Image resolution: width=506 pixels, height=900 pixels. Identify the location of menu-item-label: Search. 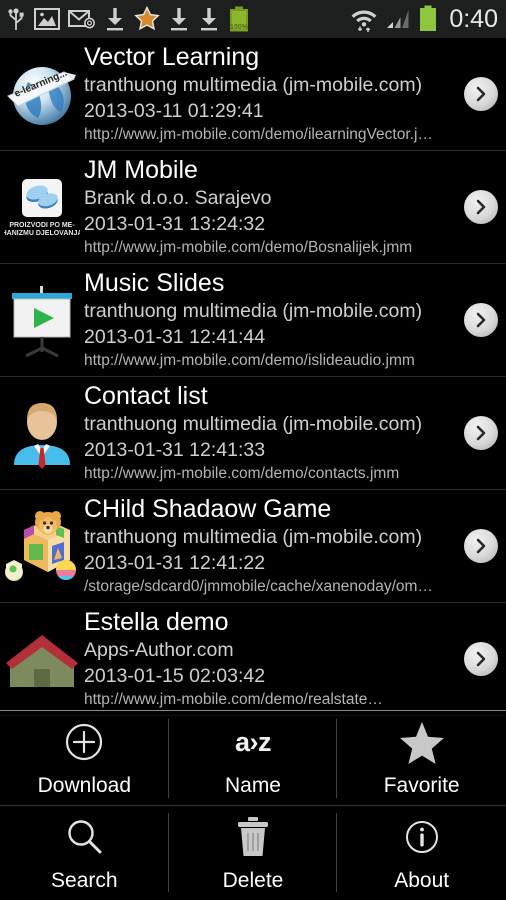
(84, 880).